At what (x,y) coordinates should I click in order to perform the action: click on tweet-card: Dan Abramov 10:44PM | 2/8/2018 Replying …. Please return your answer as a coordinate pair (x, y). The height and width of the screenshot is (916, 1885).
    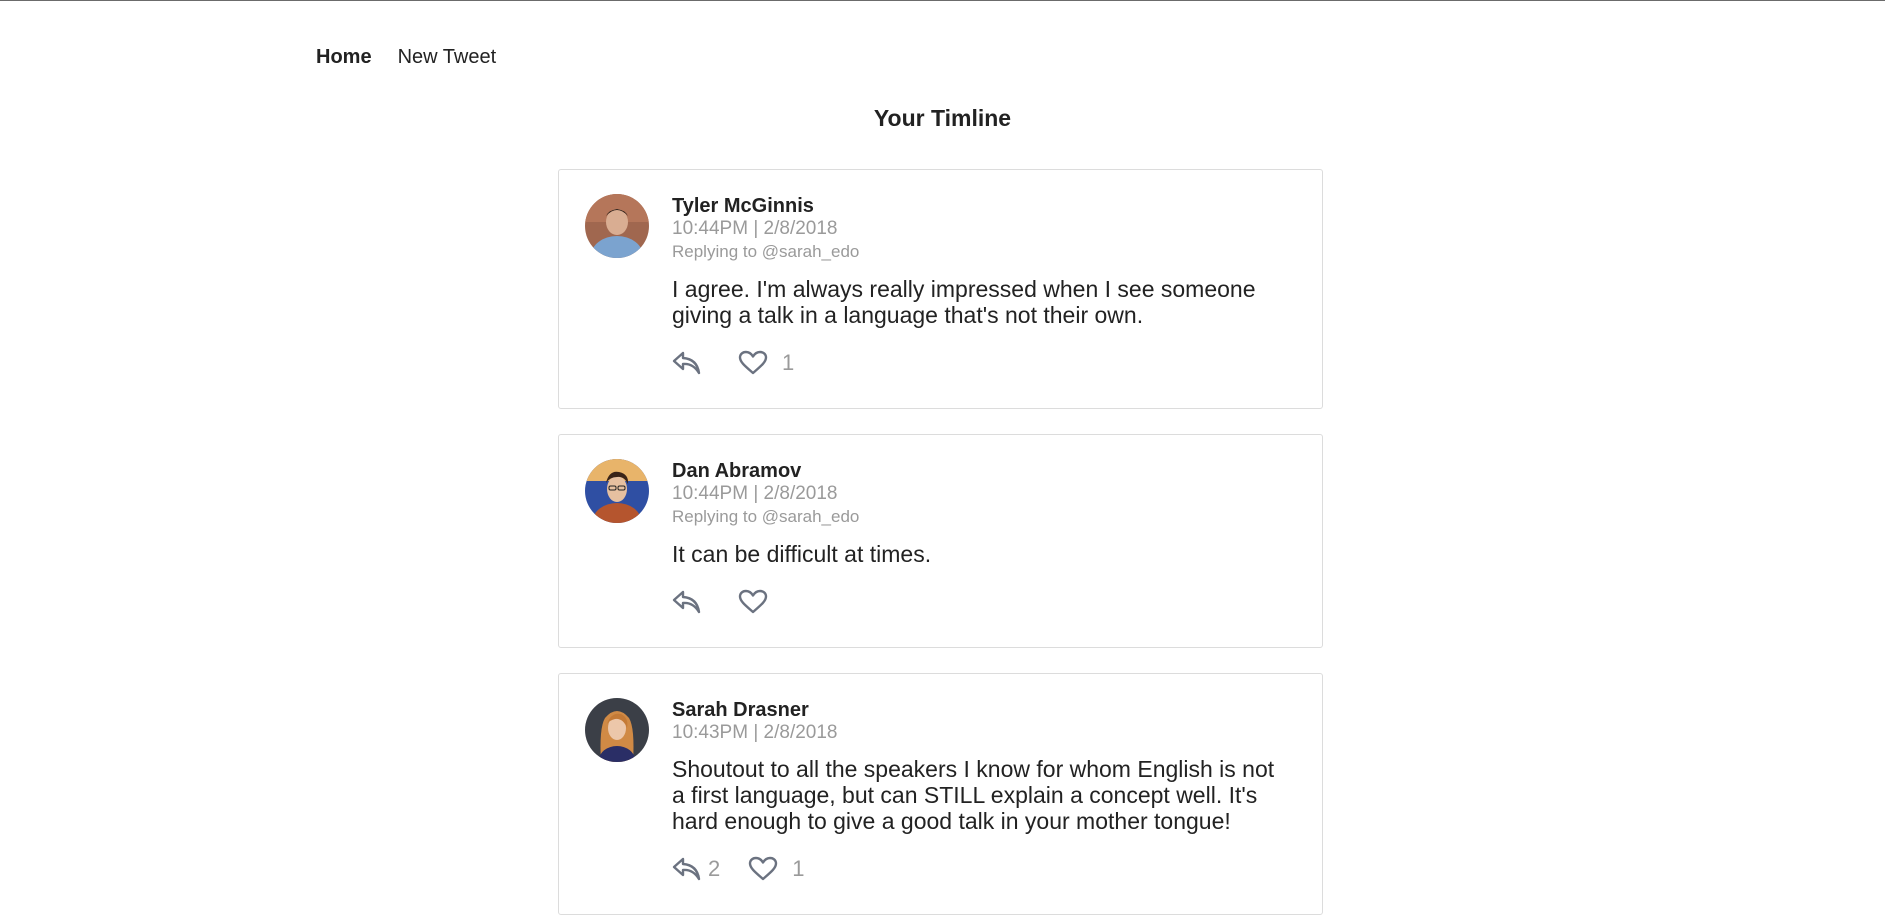
    Looking at the image, I should click on (940, 541).